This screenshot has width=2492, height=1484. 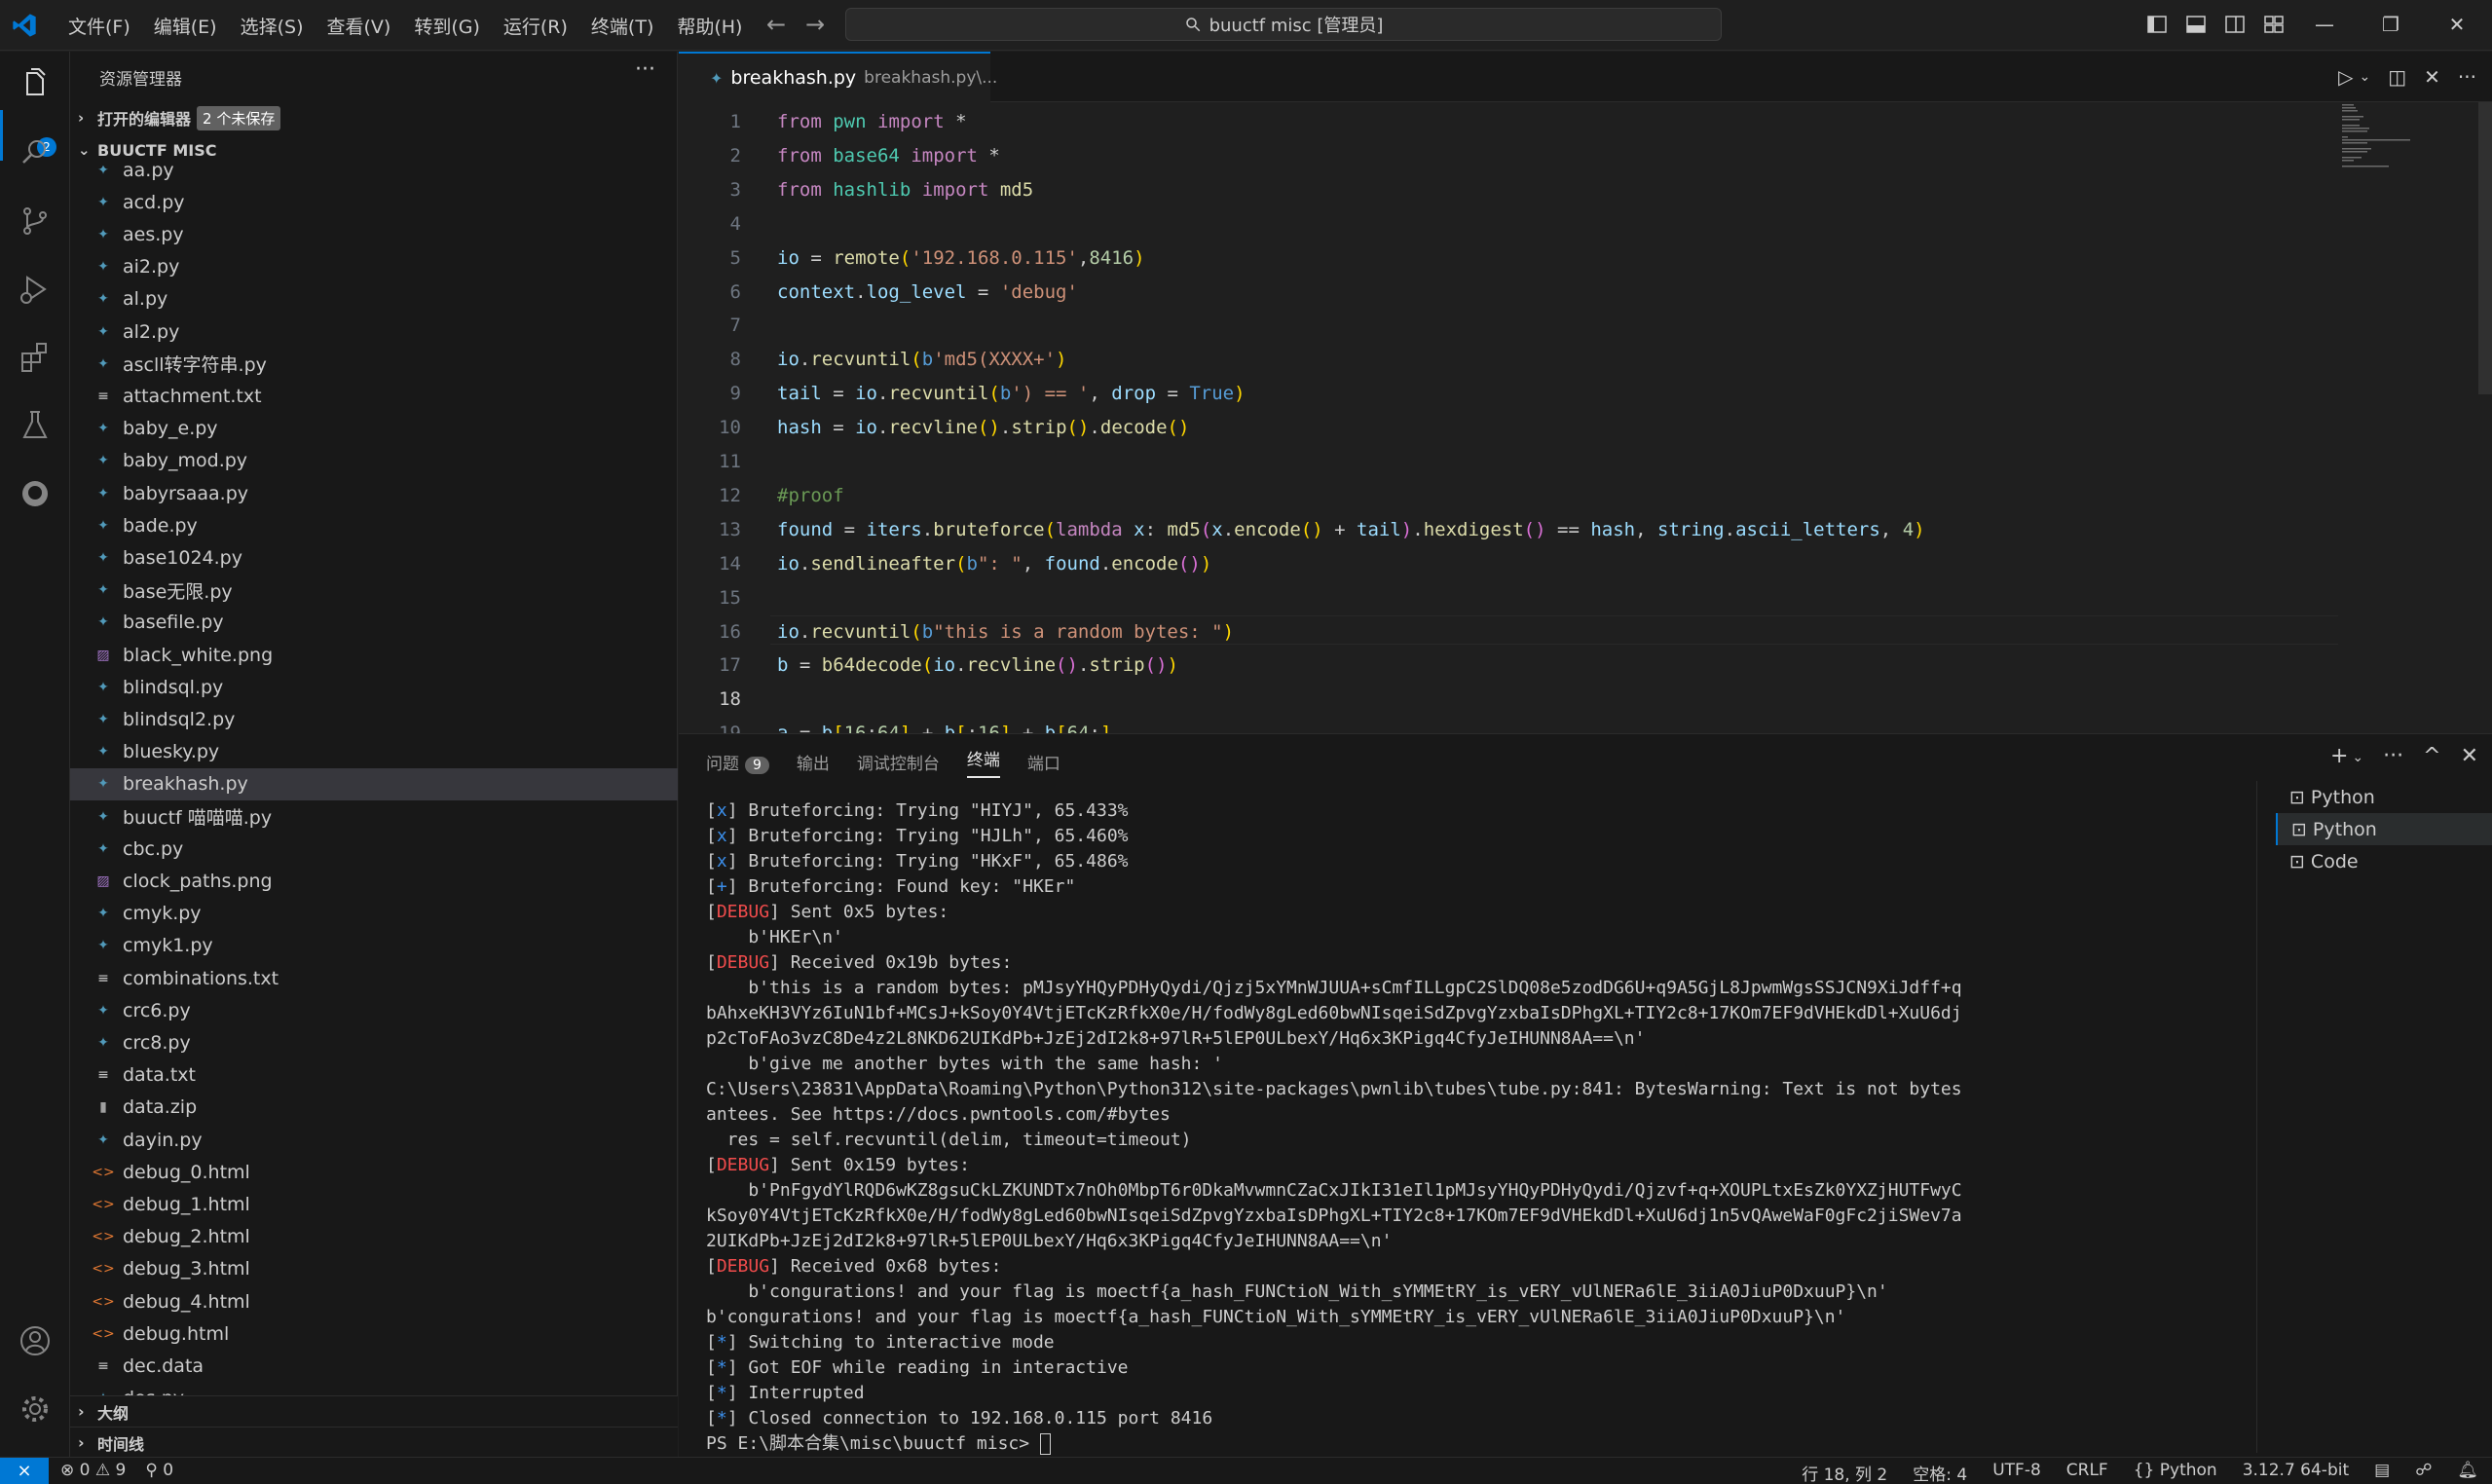 I want to click on file-tree-item: ✦ buuctf 喵喵喵.py, so click(x=374, y=816).